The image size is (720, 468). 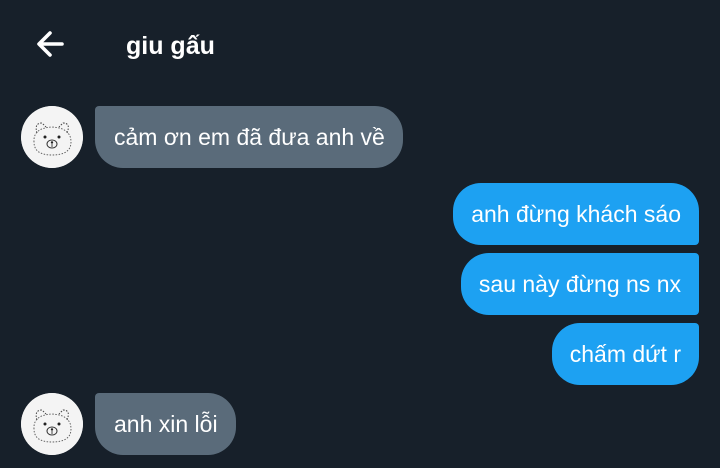 I want to click on message-text: anh đừng khách sáo, so click(x=576, y=214).